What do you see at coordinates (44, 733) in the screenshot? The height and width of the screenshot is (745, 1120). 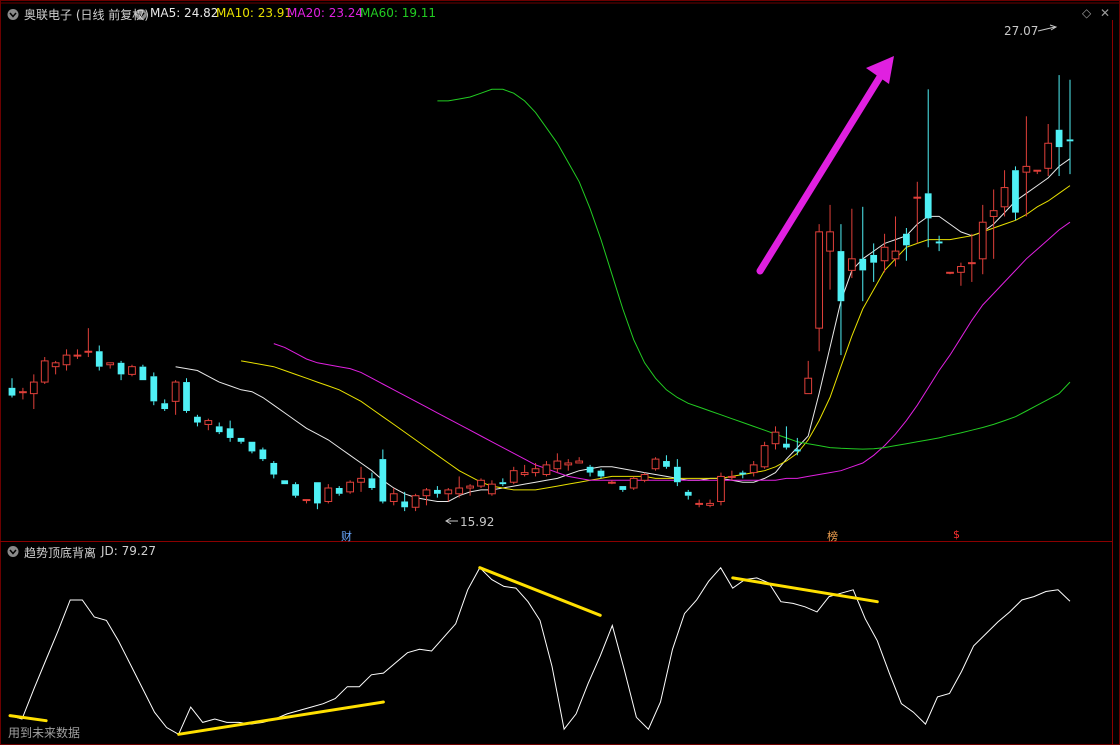 I see `future-data-note: 用到未来数据` at bounding box center [44, 733].